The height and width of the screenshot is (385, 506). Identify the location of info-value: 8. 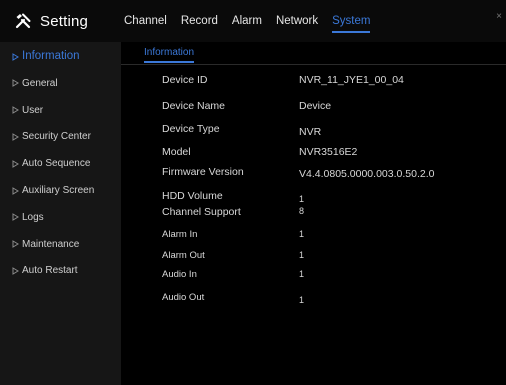
(302, 211).